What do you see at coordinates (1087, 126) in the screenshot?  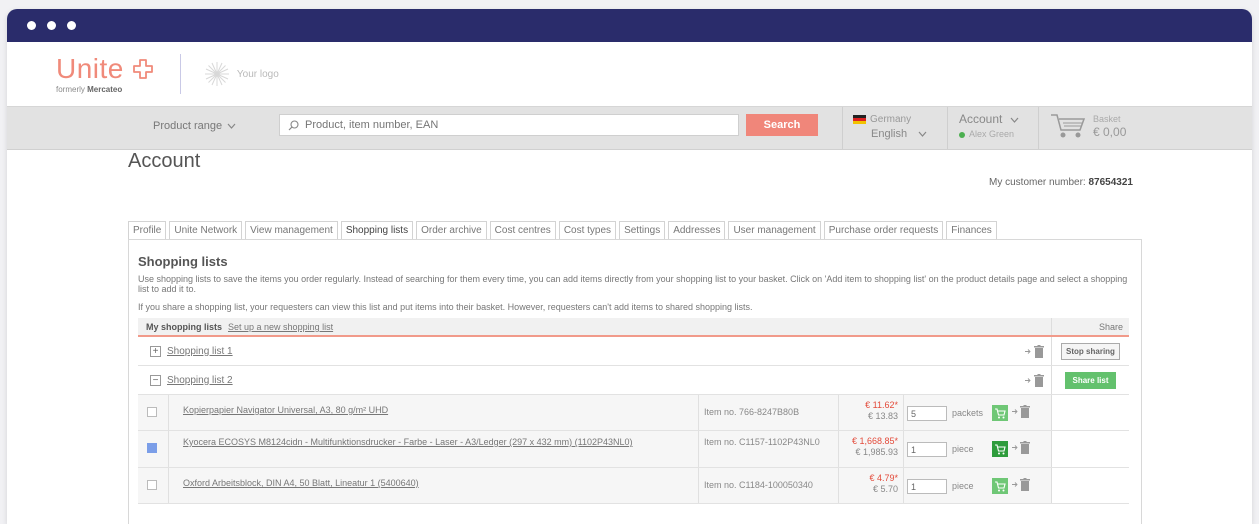 I see `basket-button: Basket € 0,00` at bounding box center [1087, 126].